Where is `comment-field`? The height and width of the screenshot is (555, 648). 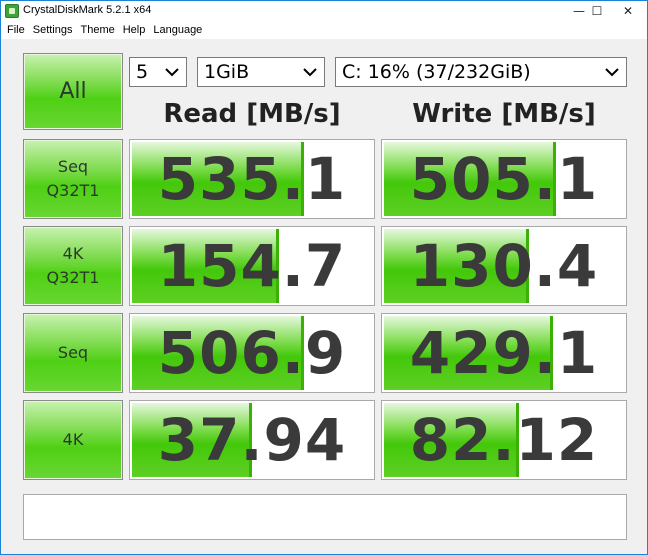 comment-field is located at coordinates (325, 517).